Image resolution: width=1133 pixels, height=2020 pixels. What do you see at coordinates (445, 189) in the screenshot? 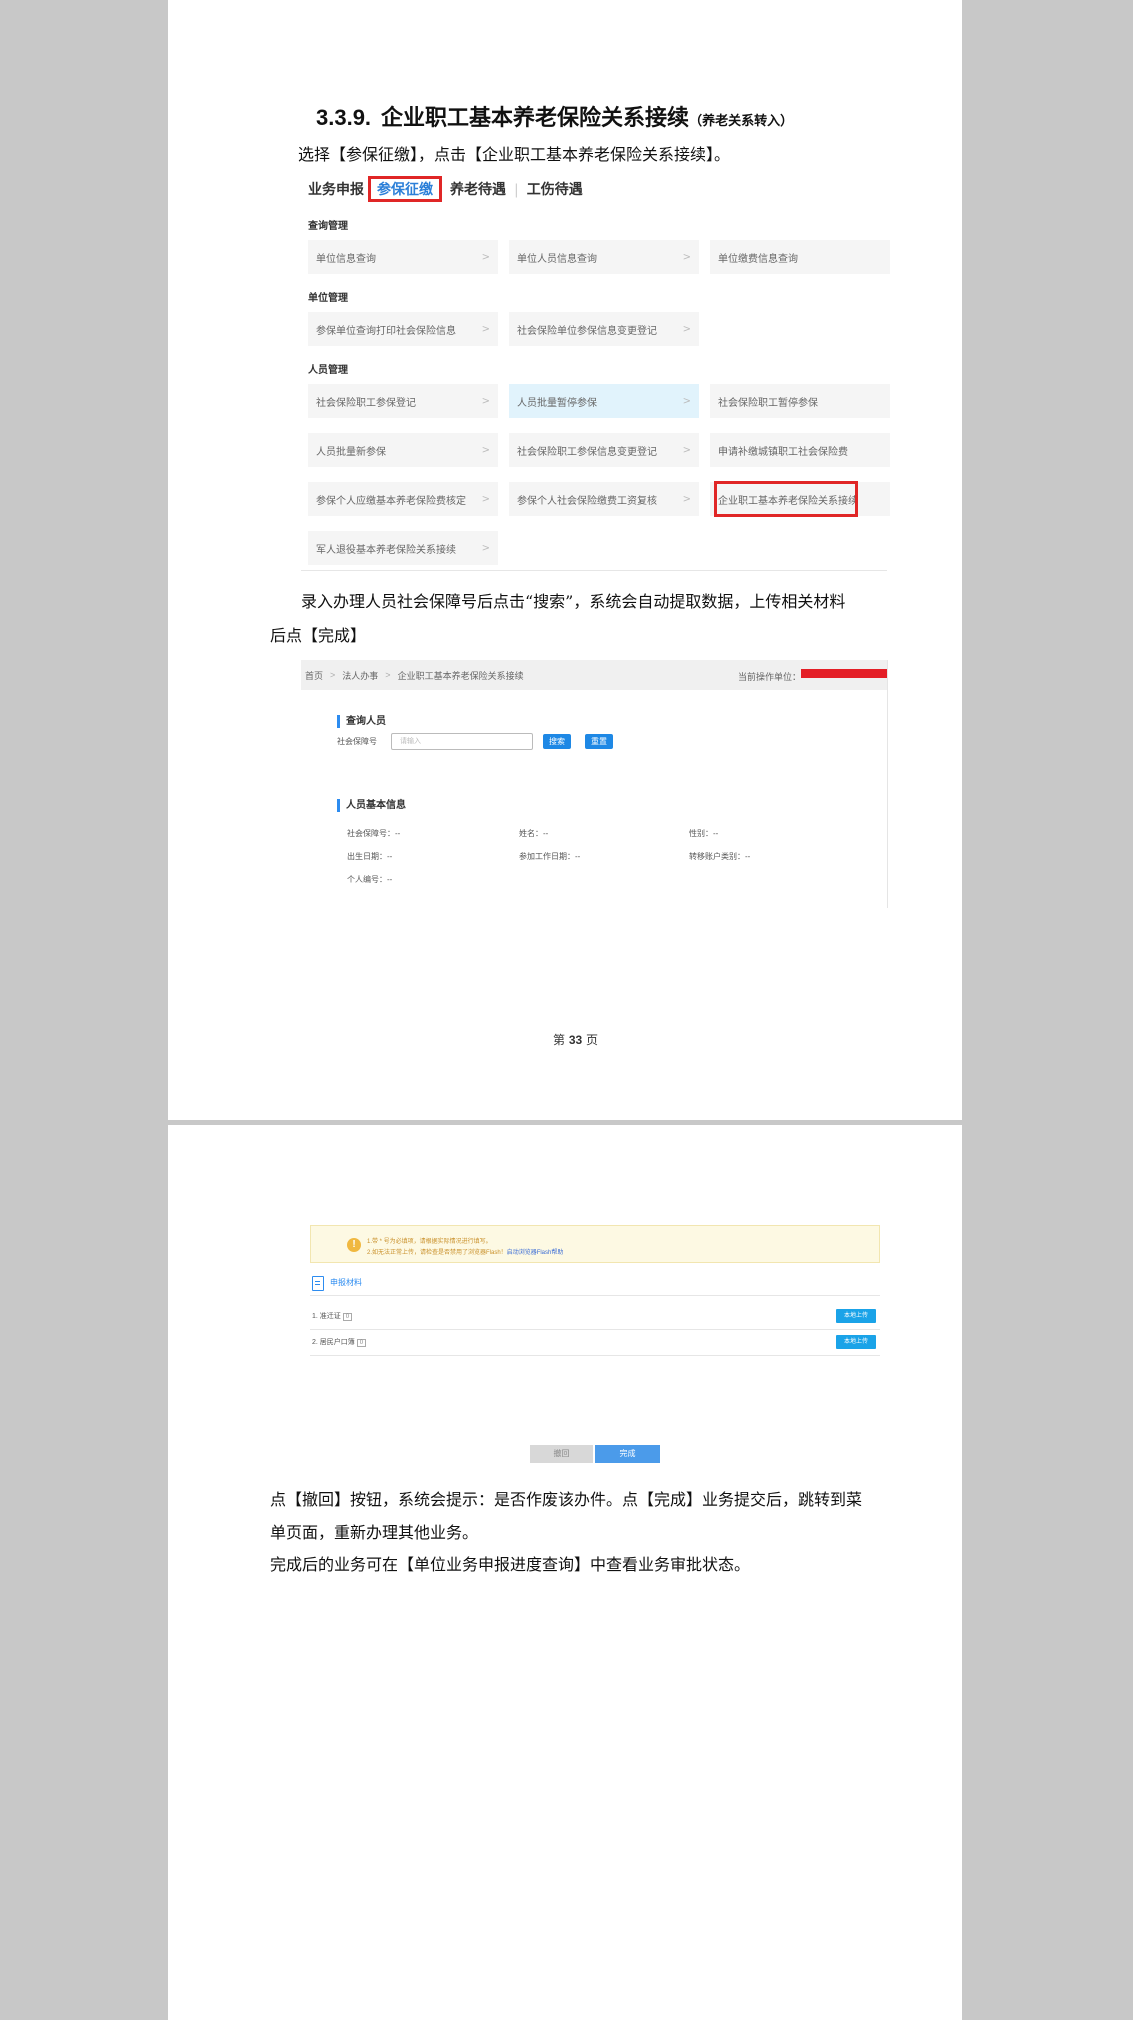
I see `menu-tabs: 业务申报 参保征缴 养老待遇 | 工伤待遇` at bounding box center [445, 189].